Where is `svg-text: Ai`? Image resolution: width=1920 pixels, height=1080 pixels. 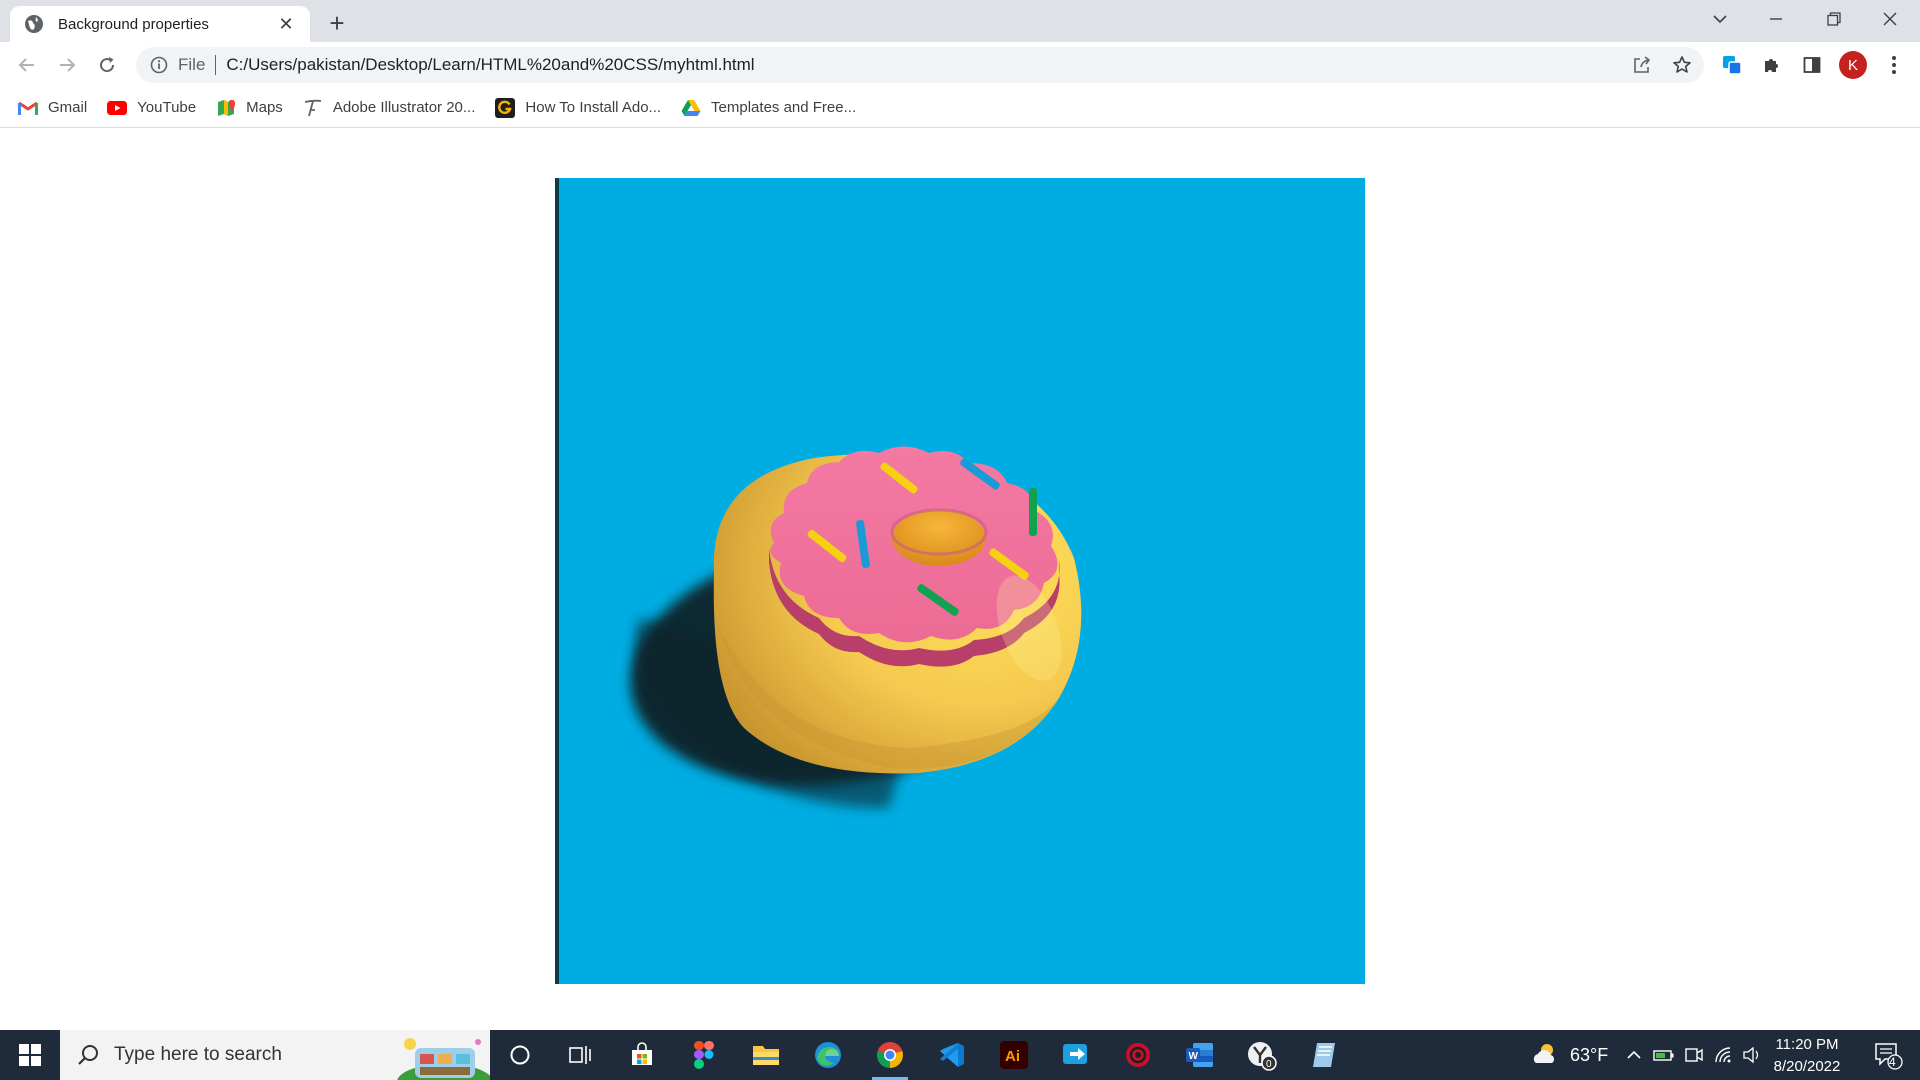 svg-text: Ai is located at coordinates (1012, 1056).